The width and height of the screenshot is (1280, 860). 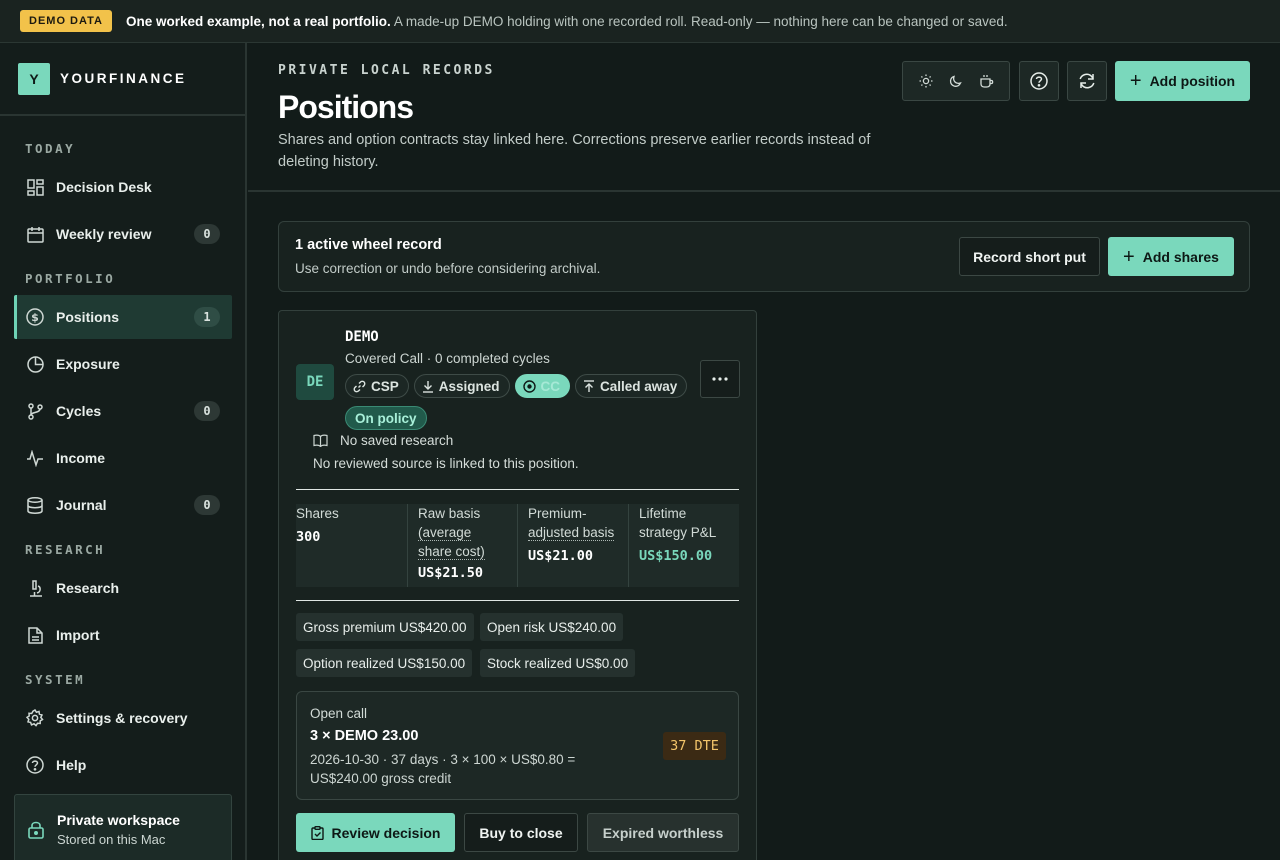 I want to click on dte-badge: 37 DTE, so click(x=694, y=746).